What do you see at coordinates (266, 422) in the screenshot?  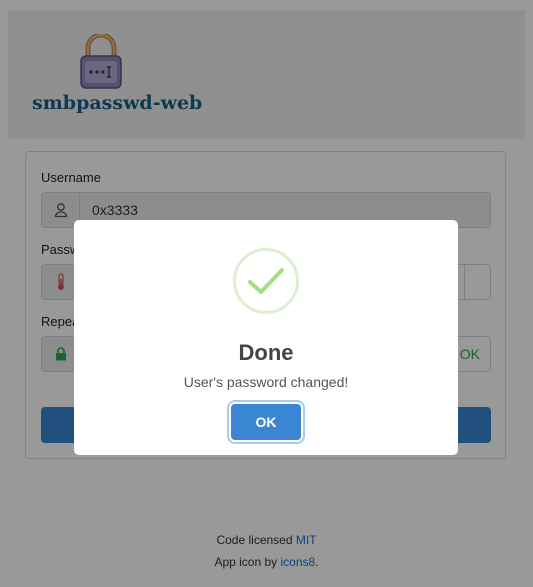 I see `ok-button: OK` at bounding box center [266, 422].